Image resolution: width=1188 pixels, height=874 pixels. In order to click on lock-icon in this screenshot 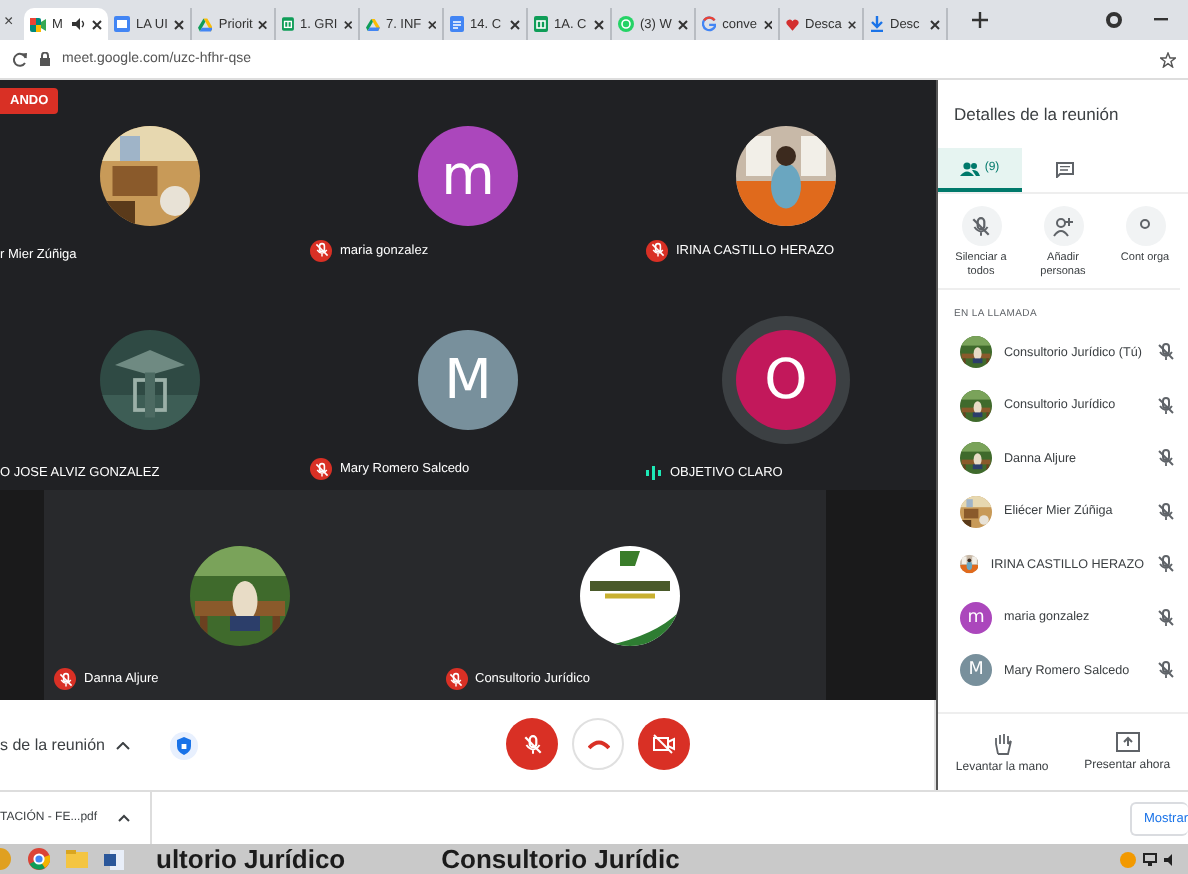, I will do `click(45, 59)`.